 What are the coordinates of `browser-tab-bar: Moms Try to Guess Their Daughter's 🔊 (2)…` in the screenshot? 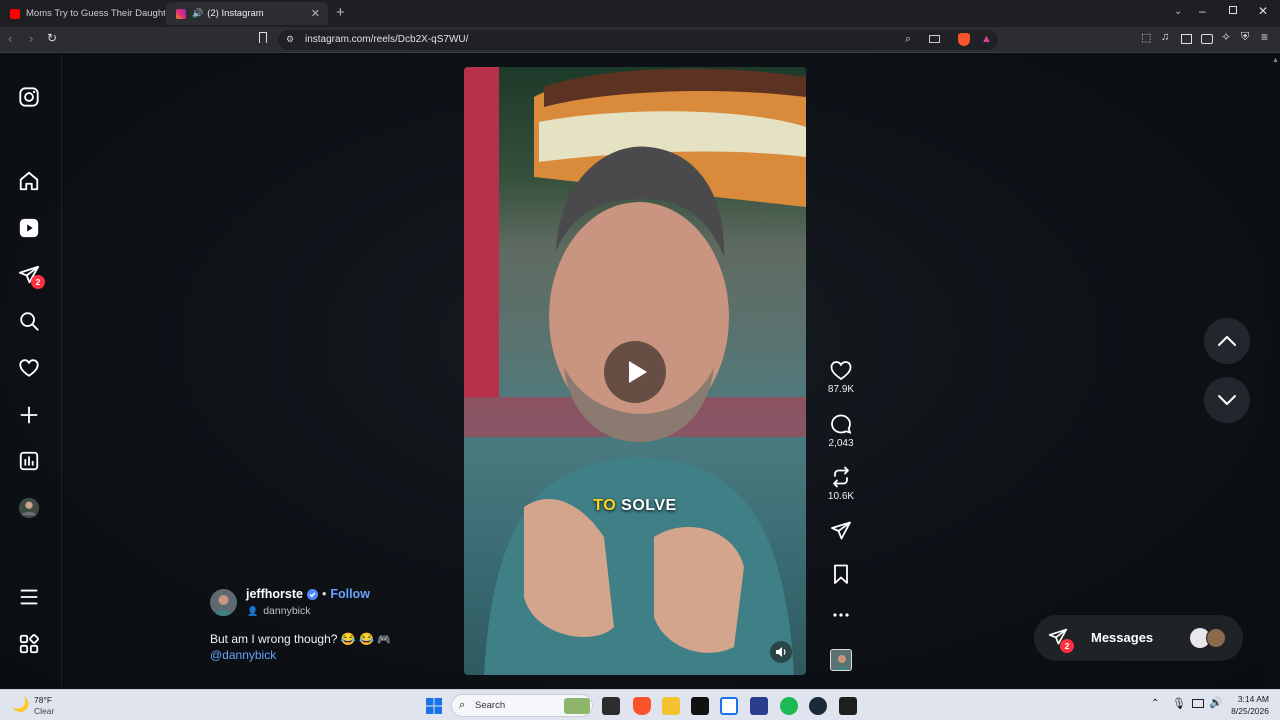 It's located at (640, 13).